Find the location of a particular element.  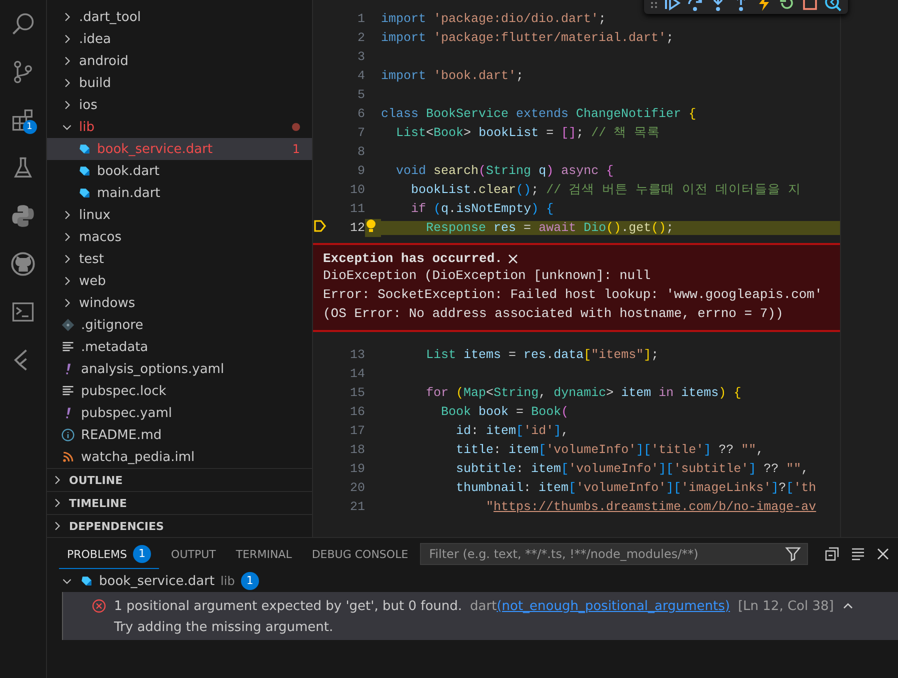

exception-message: DioException (DioException [unknown]: null is located at coordinates (487, 276).